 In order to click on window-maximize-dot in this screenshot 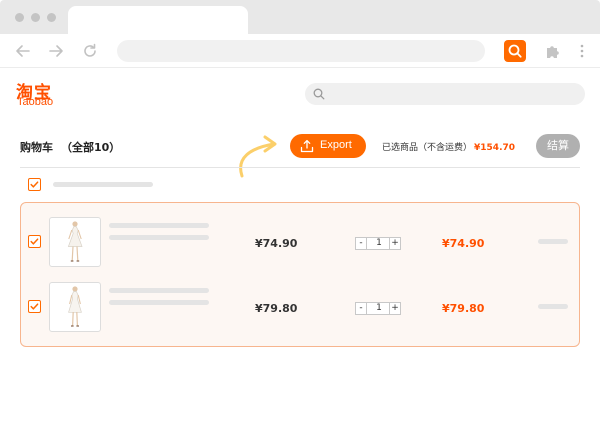, I will do `click(51, 17)`.